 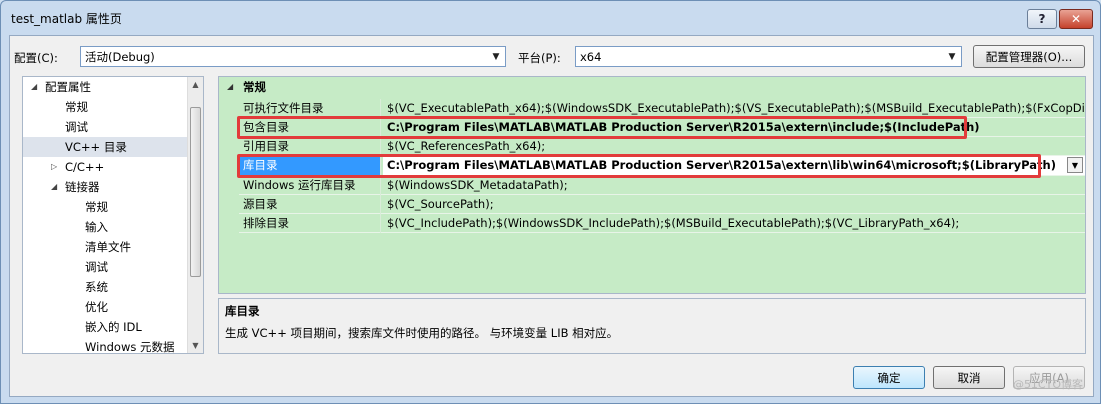 What do you see at coordinates (105, 307) in the screenshot?
I see `tree-item-optimization: 优化` at bounding box center [105, 307].